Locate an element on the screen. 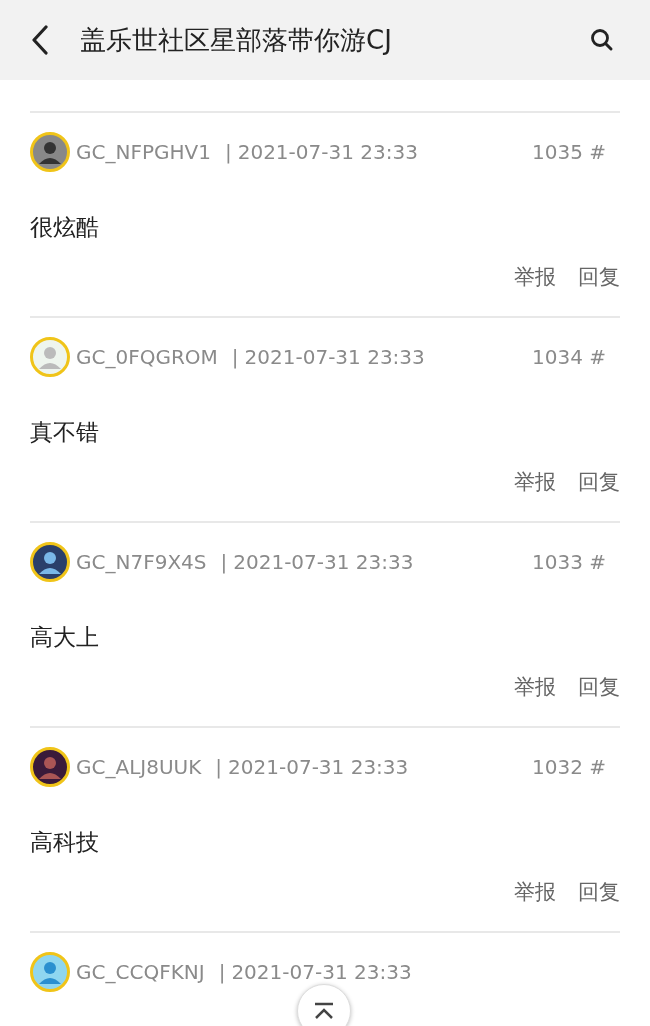 The width and height of the screenshot is (650, 1026). page-title: 盖乐世社区星部落带你游CJ is located at coordinates (236, 40).